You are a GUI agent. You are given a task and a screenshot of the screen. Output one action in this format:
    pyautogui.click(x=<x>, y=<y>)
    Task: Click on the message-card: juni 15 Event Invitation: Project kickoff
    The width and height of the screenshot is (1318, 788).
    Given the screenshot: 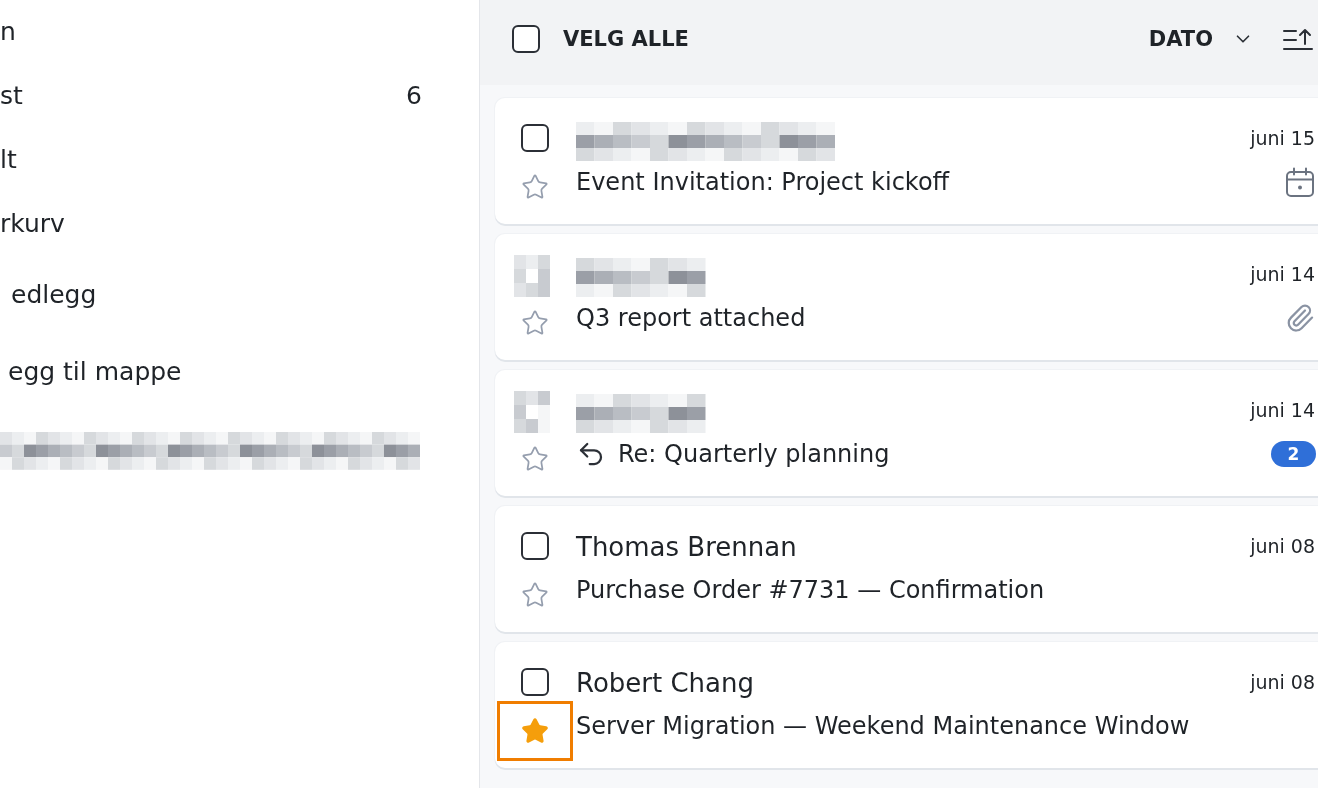 What is the action you would take?
    pyautogui.click(x=906, y=161)
    